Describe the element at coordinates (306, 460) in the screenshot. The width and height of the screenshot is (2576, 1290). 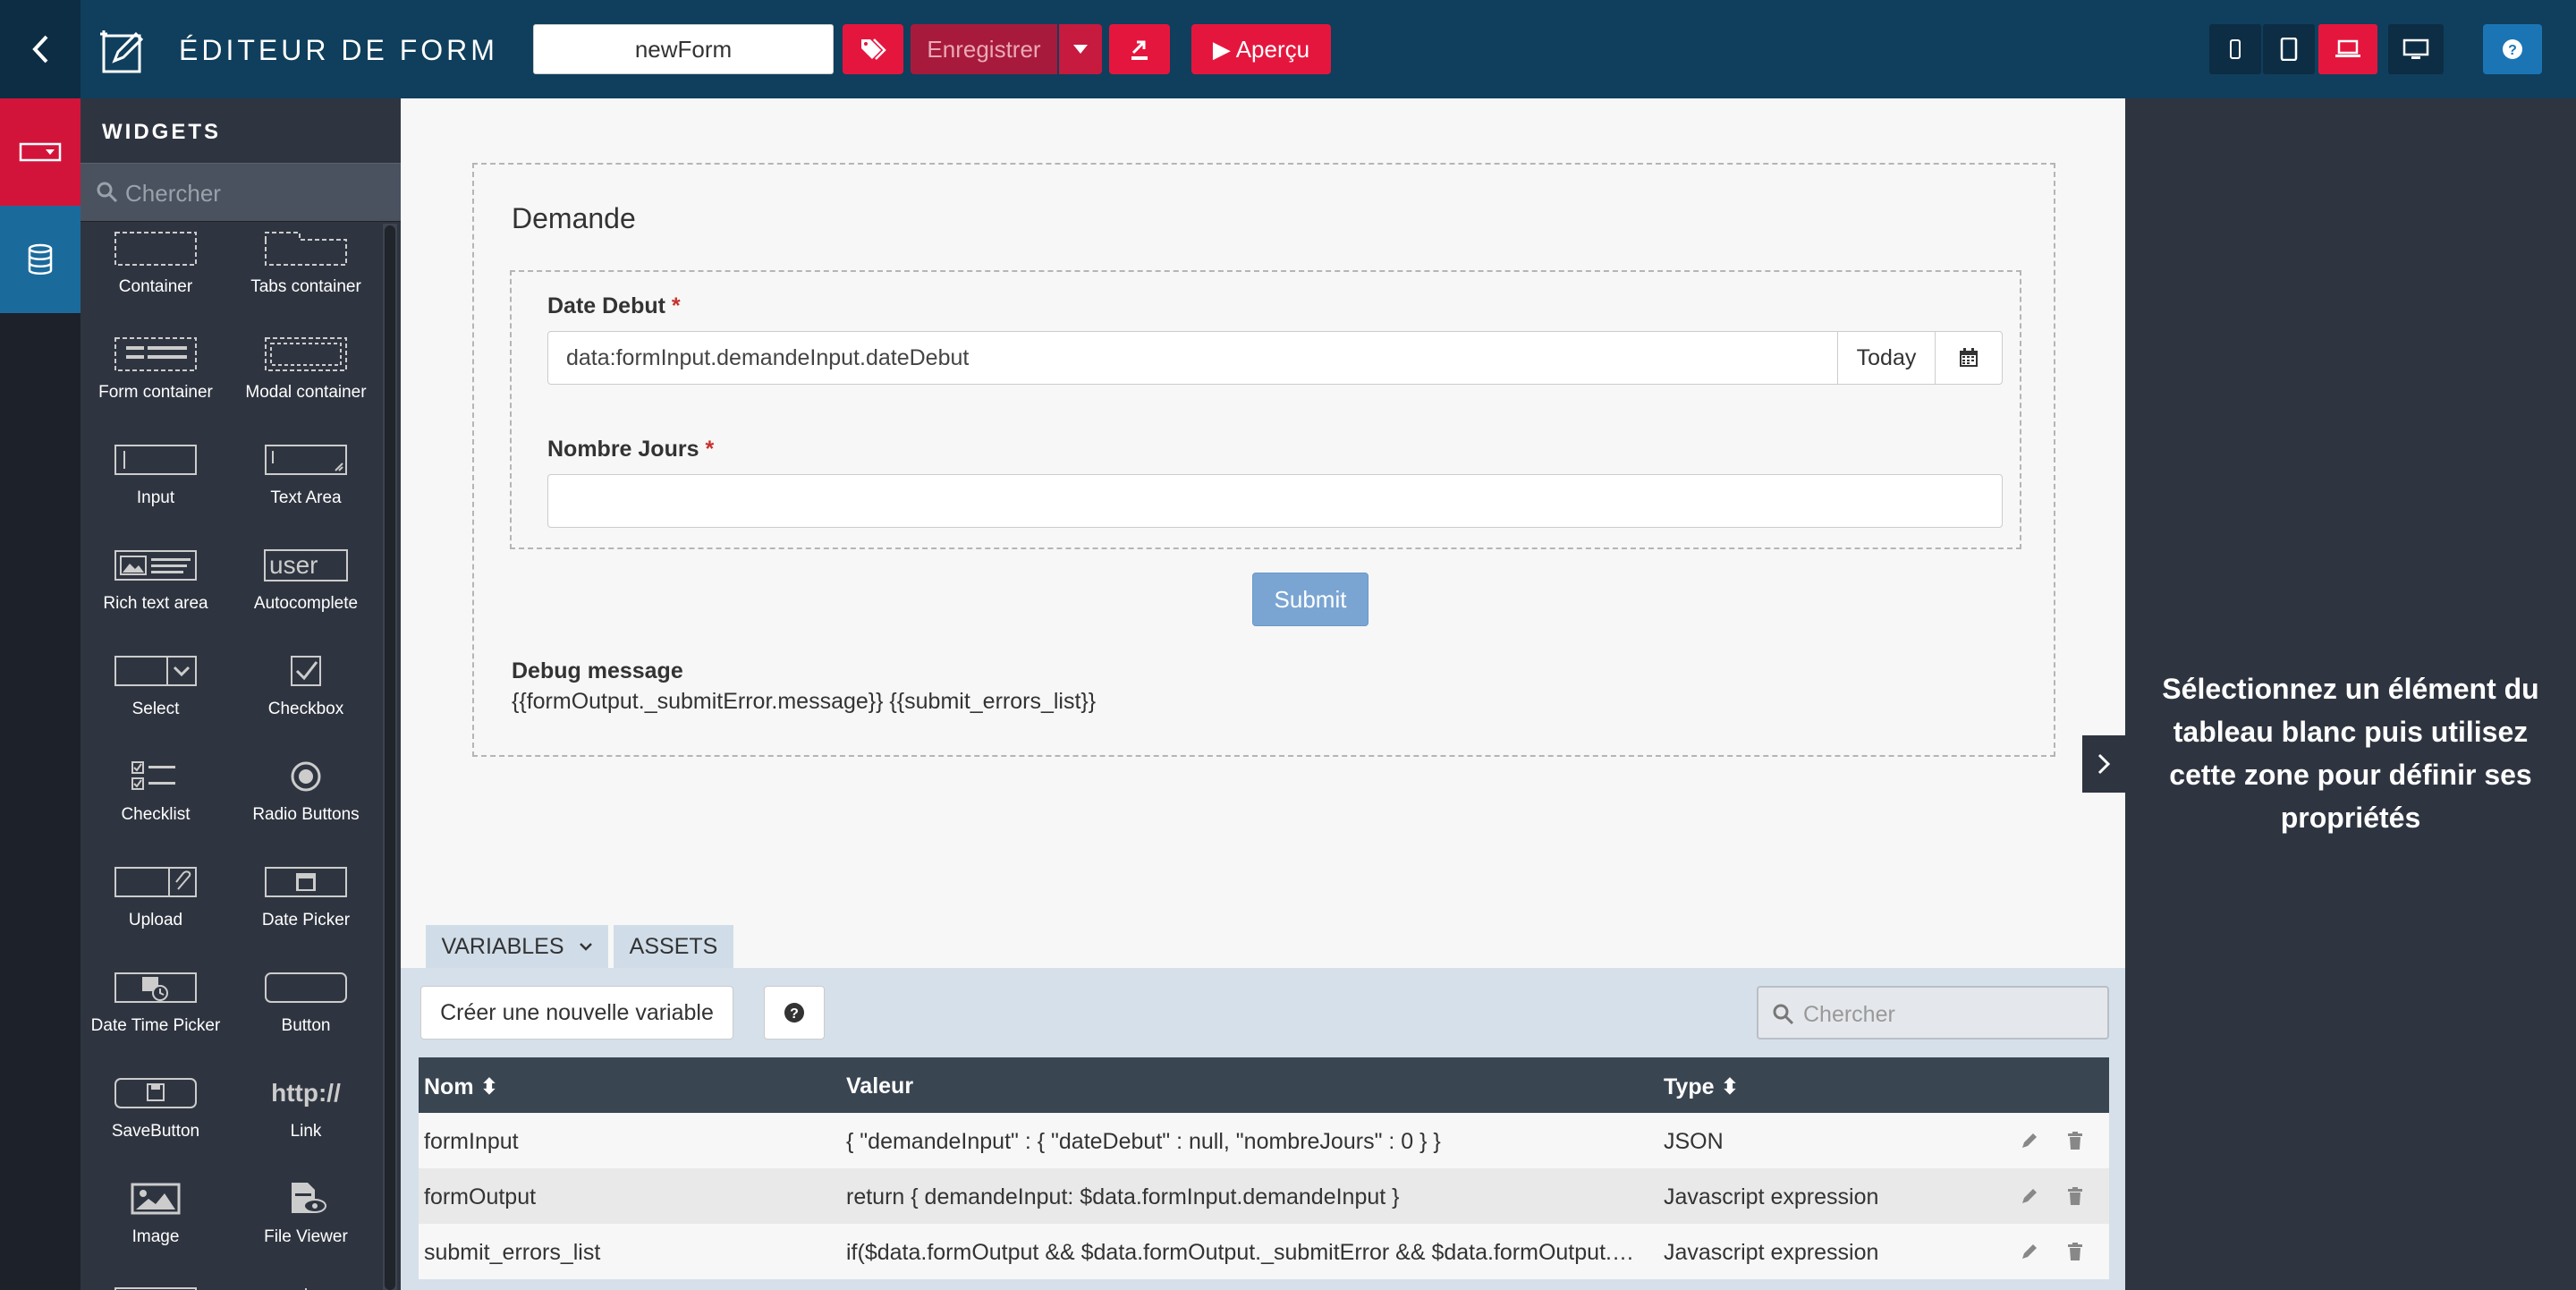
I see `text-area-icon` at that location.